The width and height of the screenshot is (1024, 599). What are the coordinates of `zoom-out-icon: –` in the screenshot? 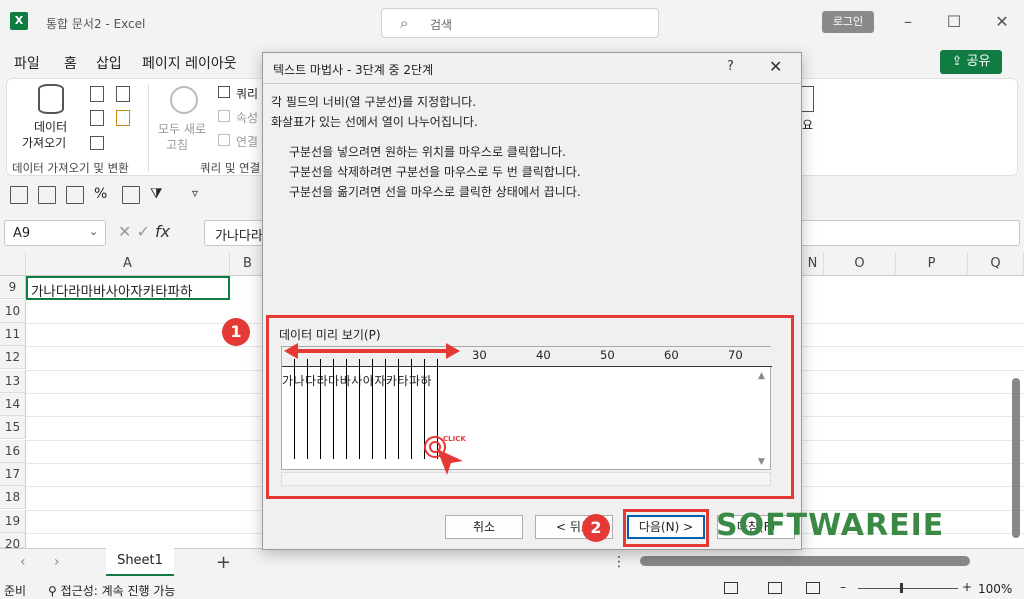 It's located at (843, 587).